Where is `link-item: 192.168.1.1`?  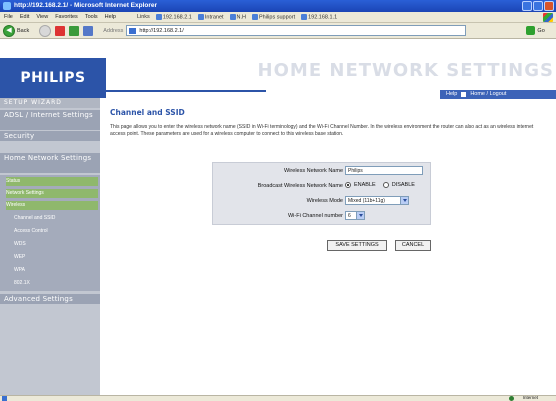
link-item: 192.168.1.1 is located at coordinates (319, 16).